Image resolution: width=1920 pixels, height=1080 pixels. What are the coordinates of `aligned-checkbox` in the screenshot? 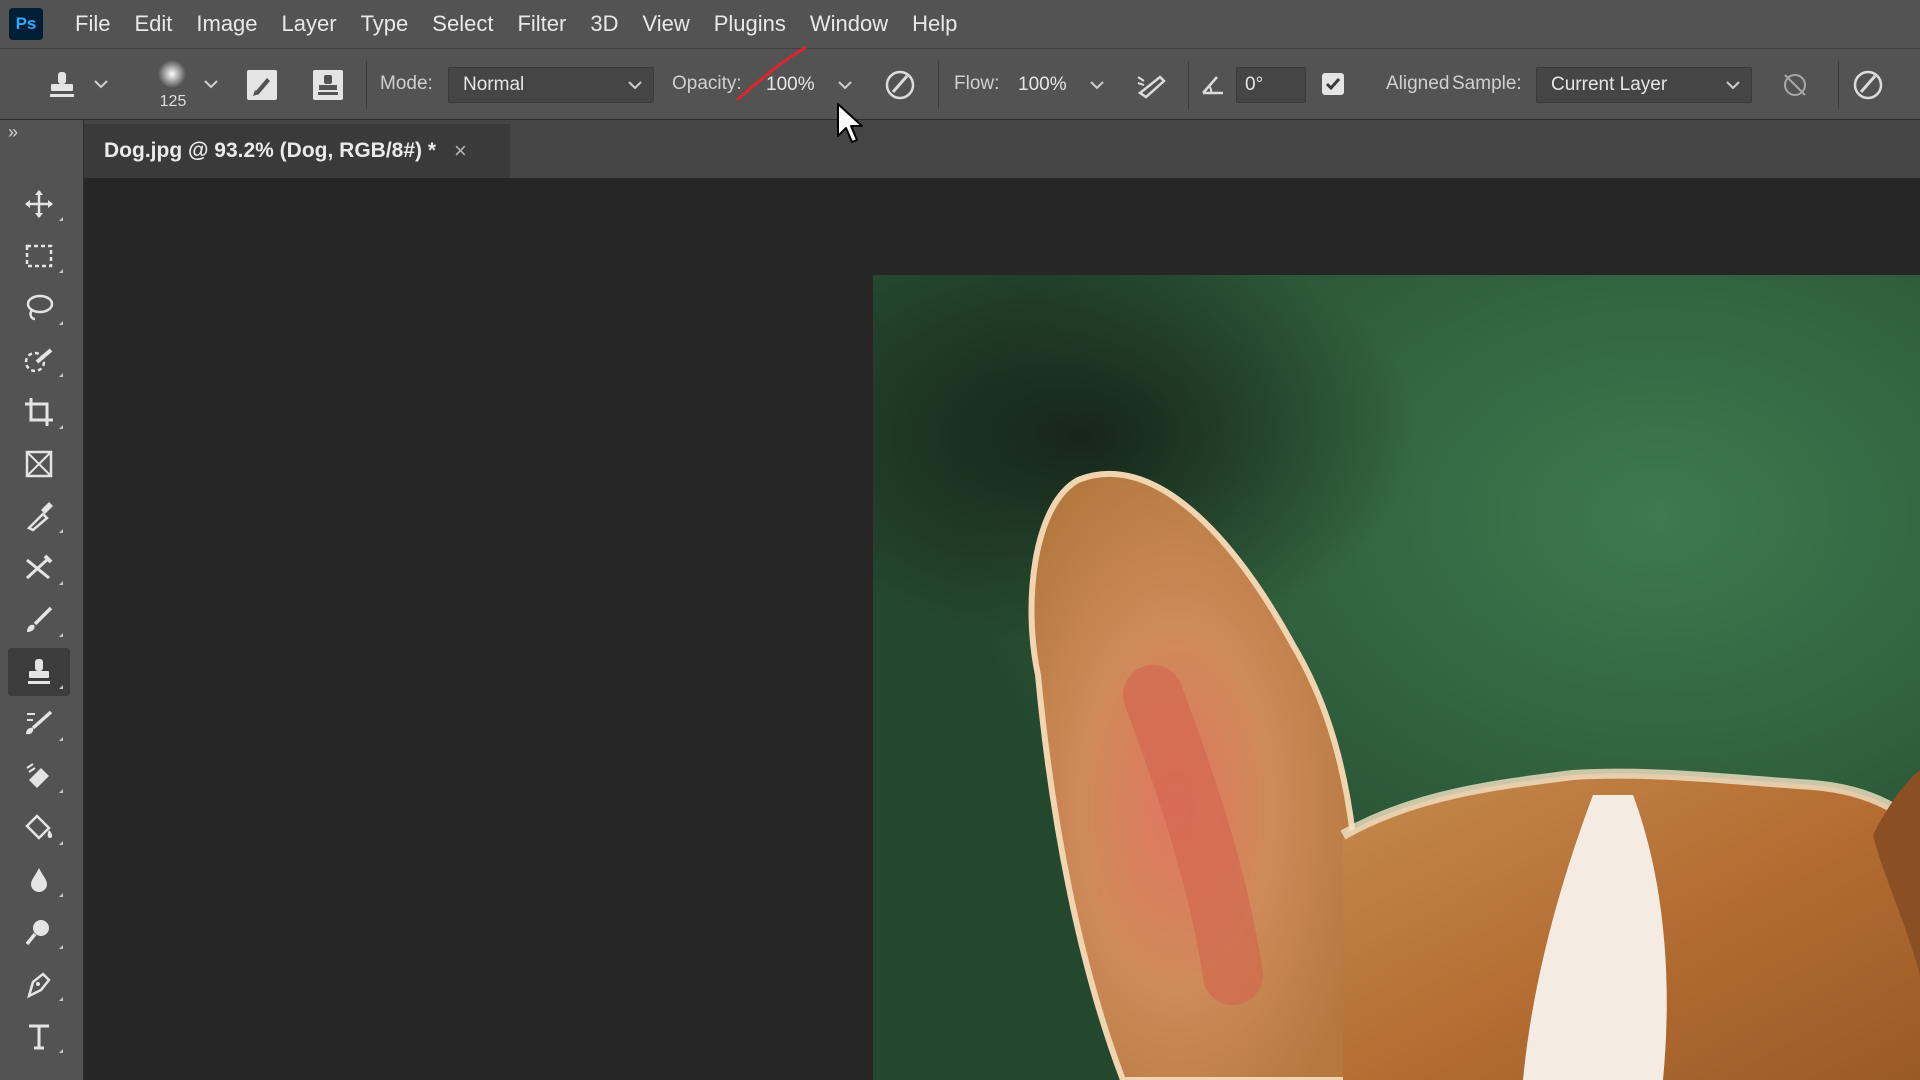 It's located at (1333, 84).